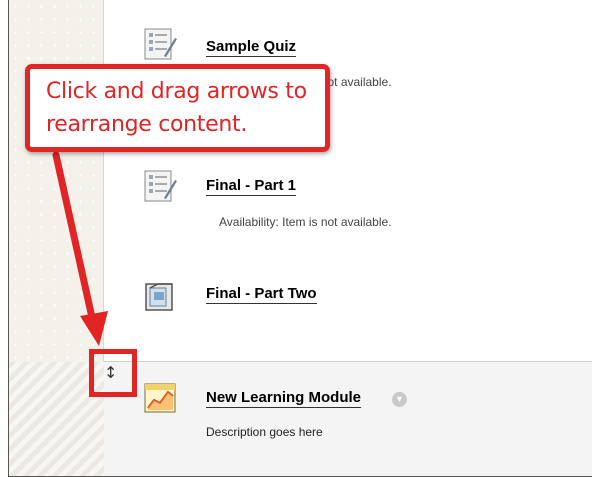 The height and width of the screenshot is (477, 592). Describe the element at coordinates (176, 91) in the screenshot. I see `callout-line-1: Click and drag arrows to` at that location.